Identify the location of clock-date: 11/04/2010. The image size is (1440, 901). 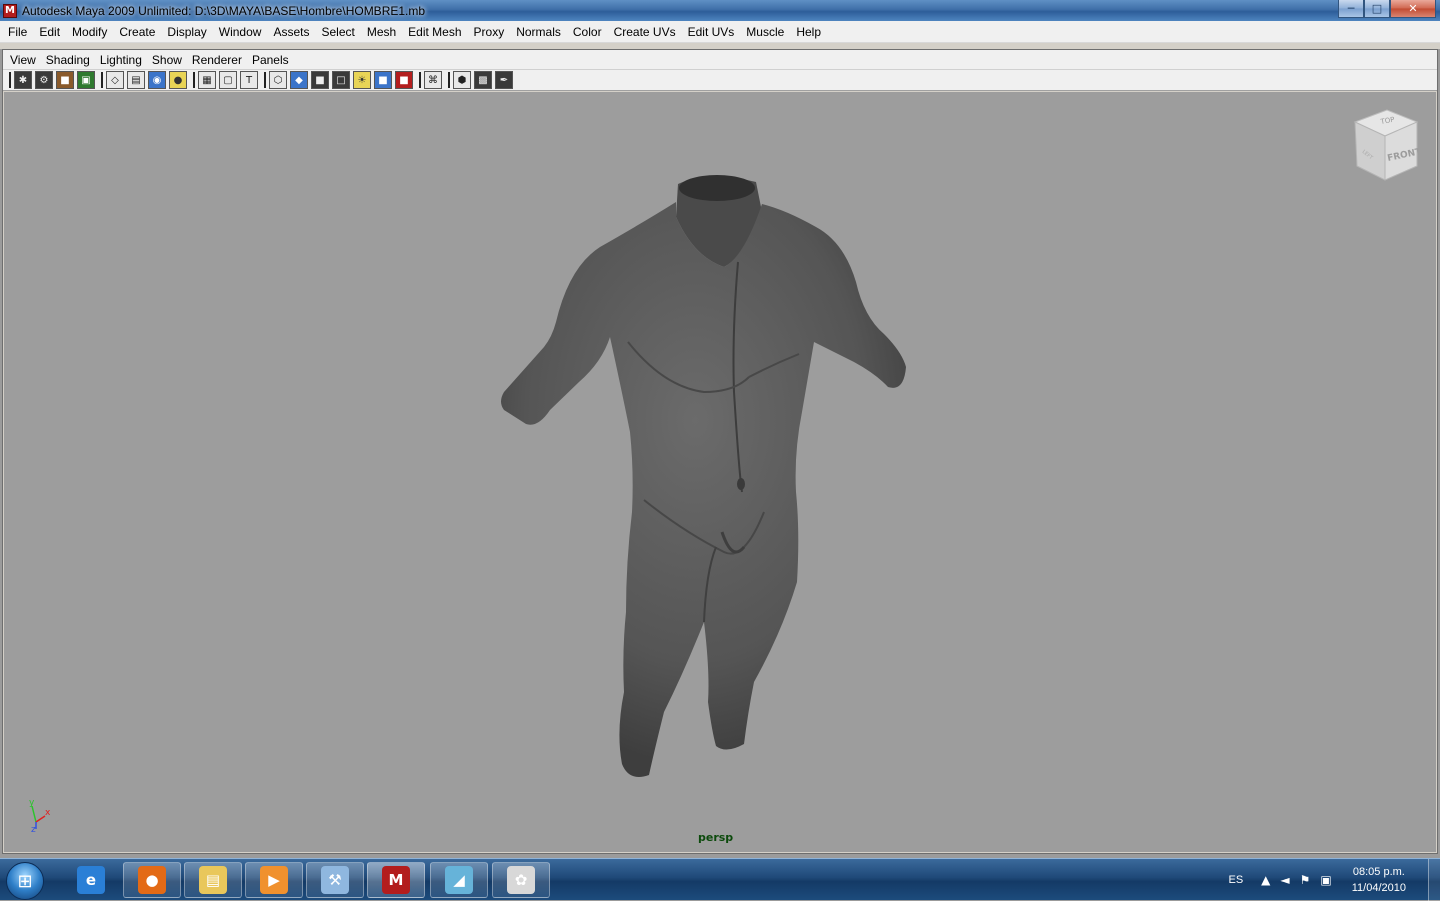
(1378, 888).